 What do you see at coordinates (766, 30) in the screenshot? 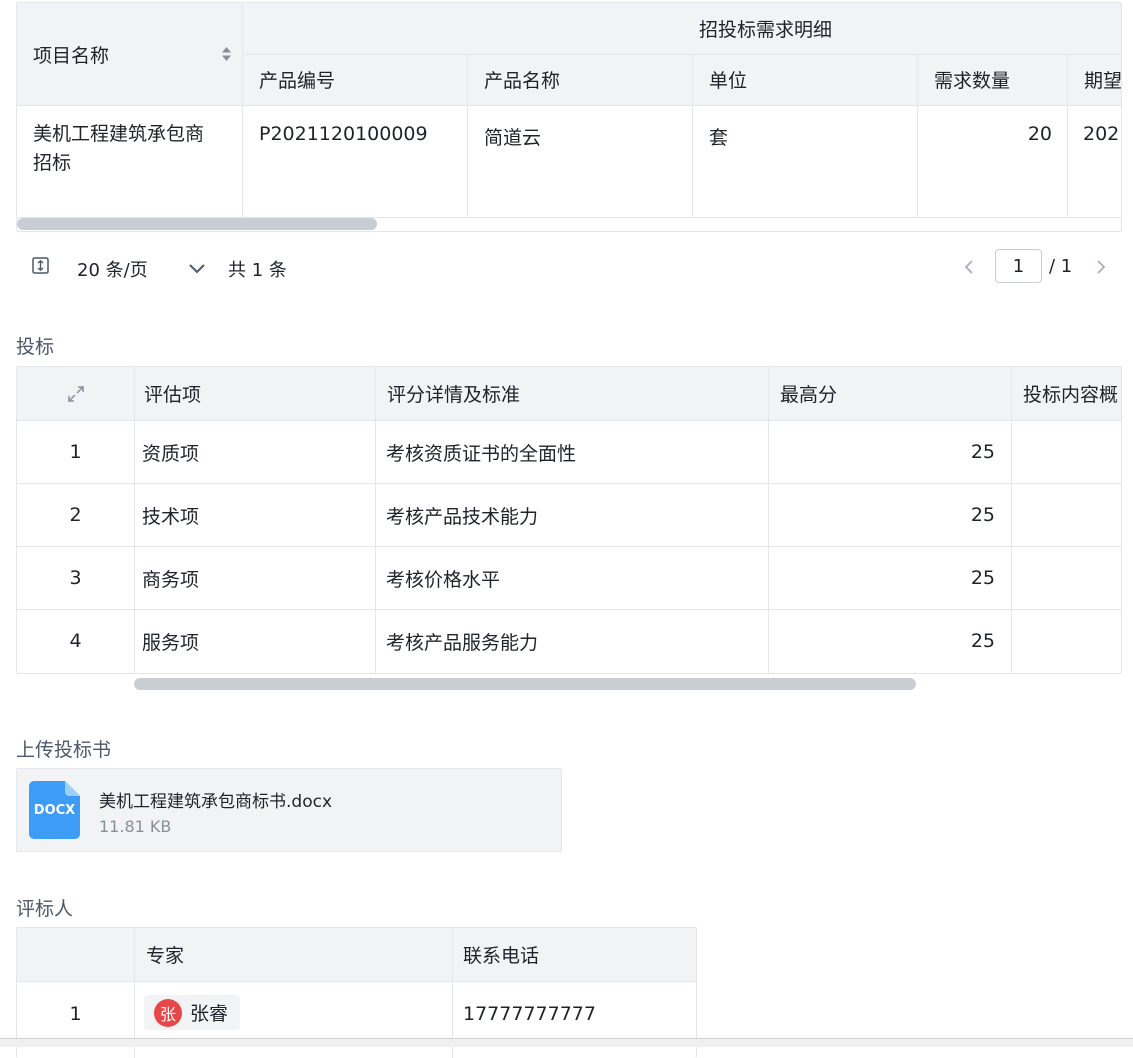
I see `group-header-requirements: 招投标需求明细` at bounding box center [766, 30].